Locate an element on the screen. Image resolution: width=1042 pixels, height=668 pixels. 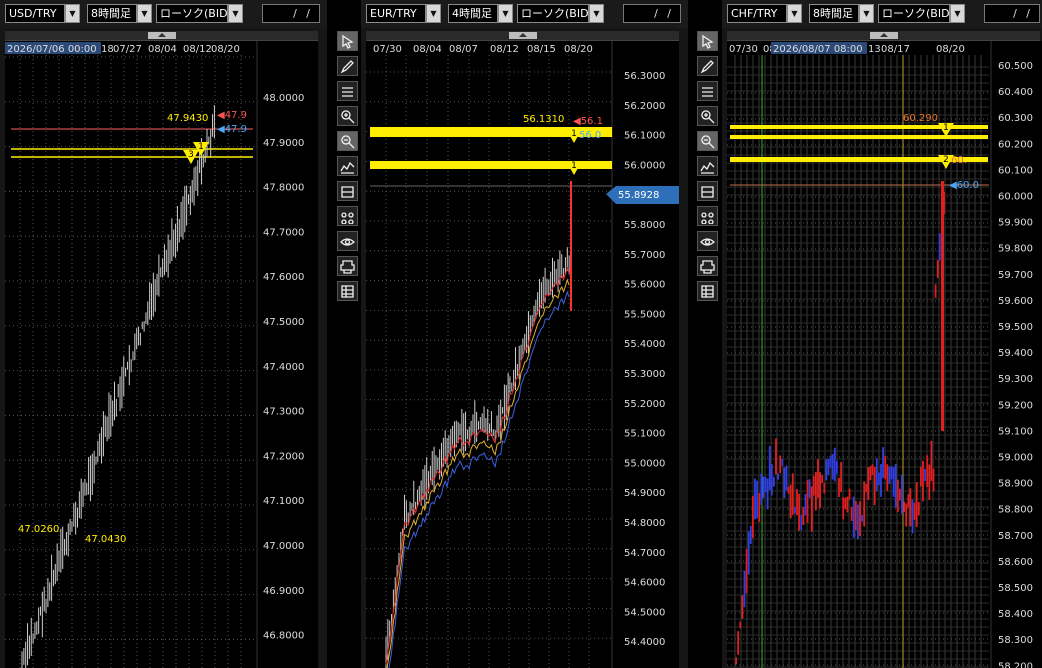
symbol-select: CHF/TRY is located at coordinates (757, 13).